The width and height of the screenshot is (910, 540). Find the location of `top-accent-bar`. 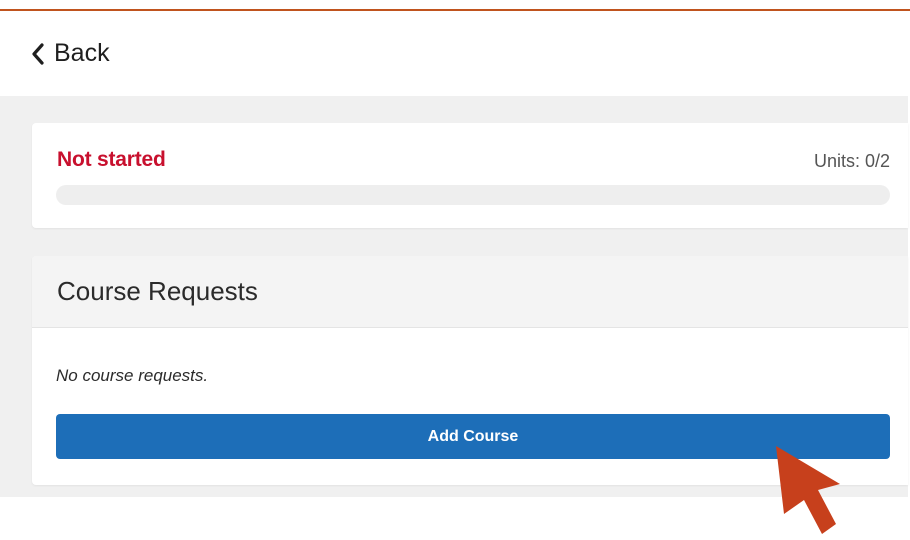

top-accent-bar is located at coordinates (455, 5).